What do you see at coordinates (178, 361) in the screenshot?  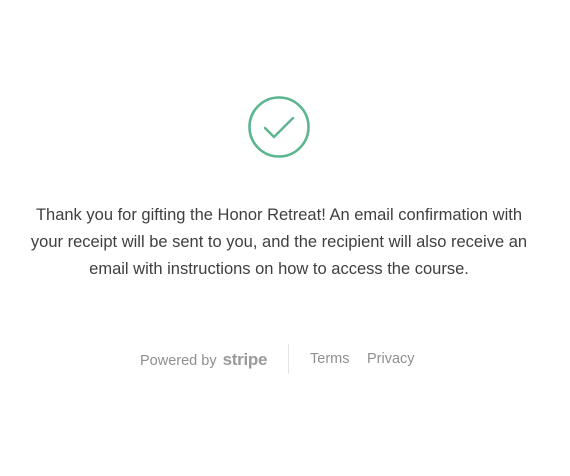 I see `powered-by-label: Powered by` at bounding box center [178, 361].